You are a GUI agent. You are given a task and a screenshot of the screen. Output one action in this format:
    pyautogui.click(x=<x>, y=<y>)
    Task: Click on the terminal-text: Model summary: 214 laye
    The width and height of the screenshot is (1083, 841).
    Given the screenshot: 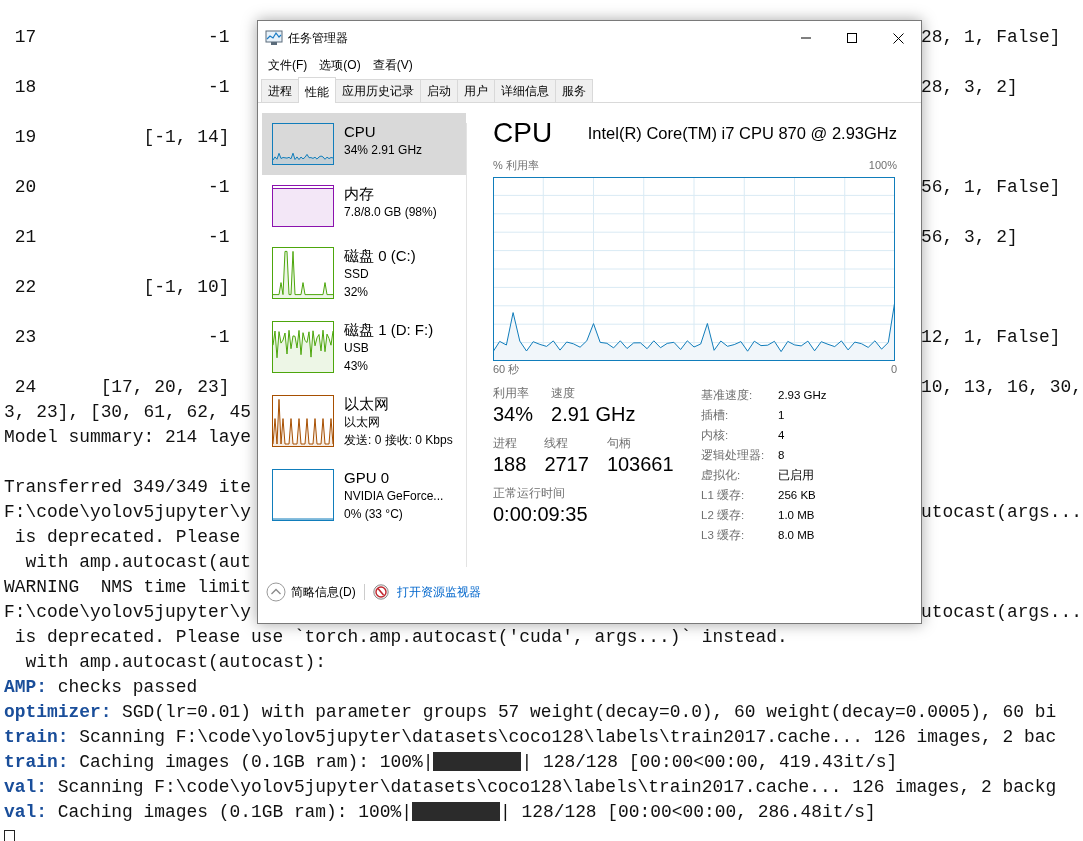 What is the action you would take?
    pyautogui.click(x=127, y=437)
    